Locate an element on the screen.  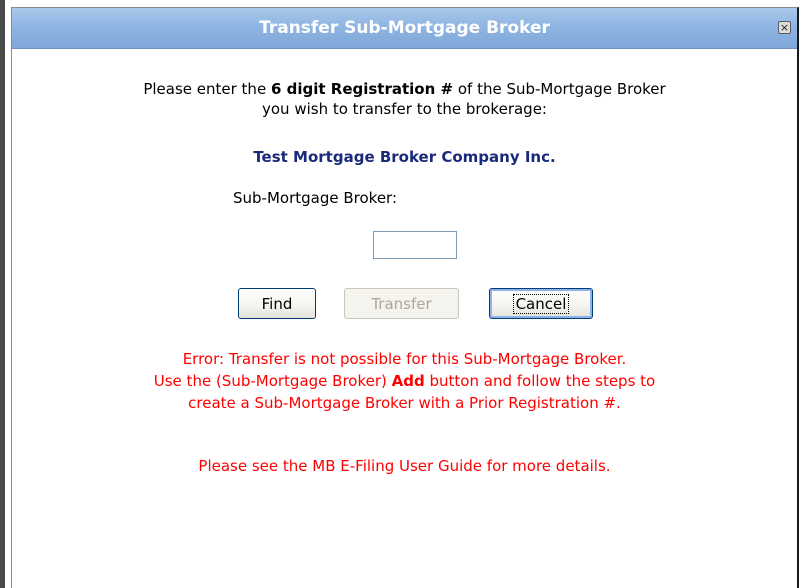
cancel-button-label: Cancel is located at coordinates (541, 303).